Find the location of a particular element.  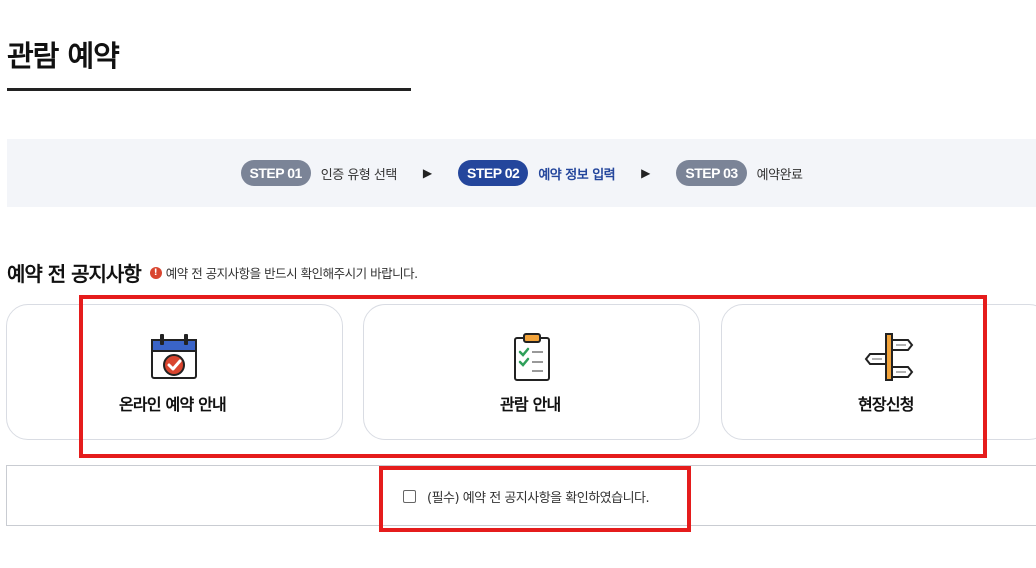

card-label: 관람 안내 is located at coordinates (530, 404).